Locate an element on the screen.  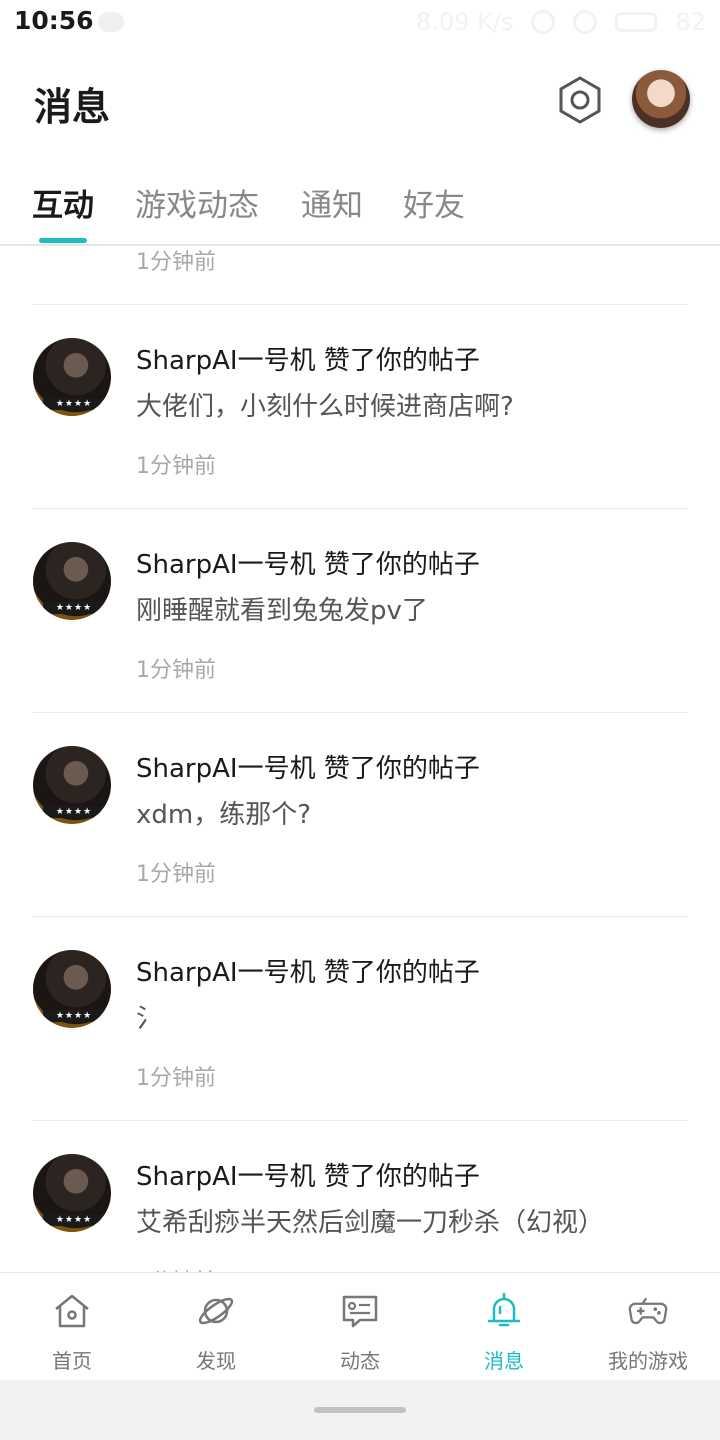
tab-game-updates: 游戏动态 is located at coordinates (197, 202).